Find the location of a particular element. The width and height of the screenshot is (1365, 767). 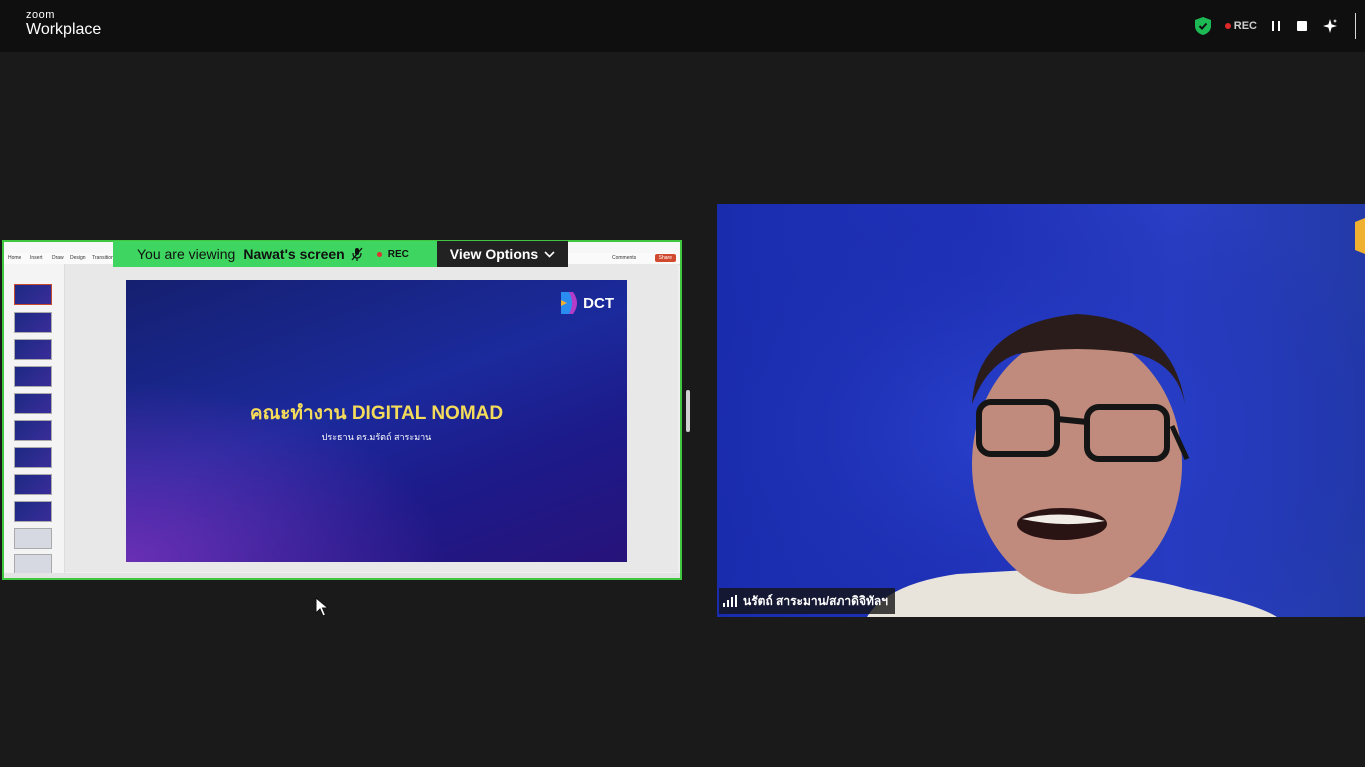

stop-icon is located at coordinates (1302, 26).